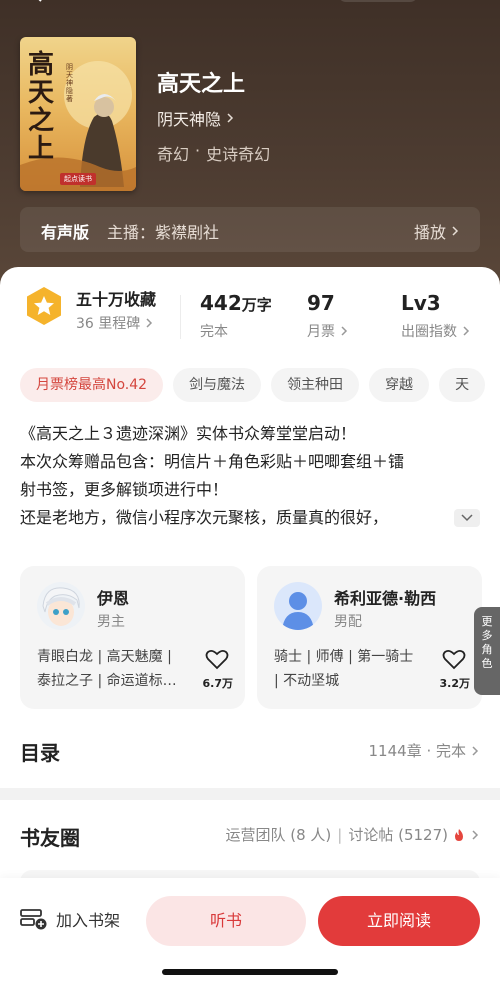 Image resolution: width=500 pixels, height=986 pixels. I want to click on bottom-action-bar: 加入书架 听书 立即阅读, so click(250, 932).